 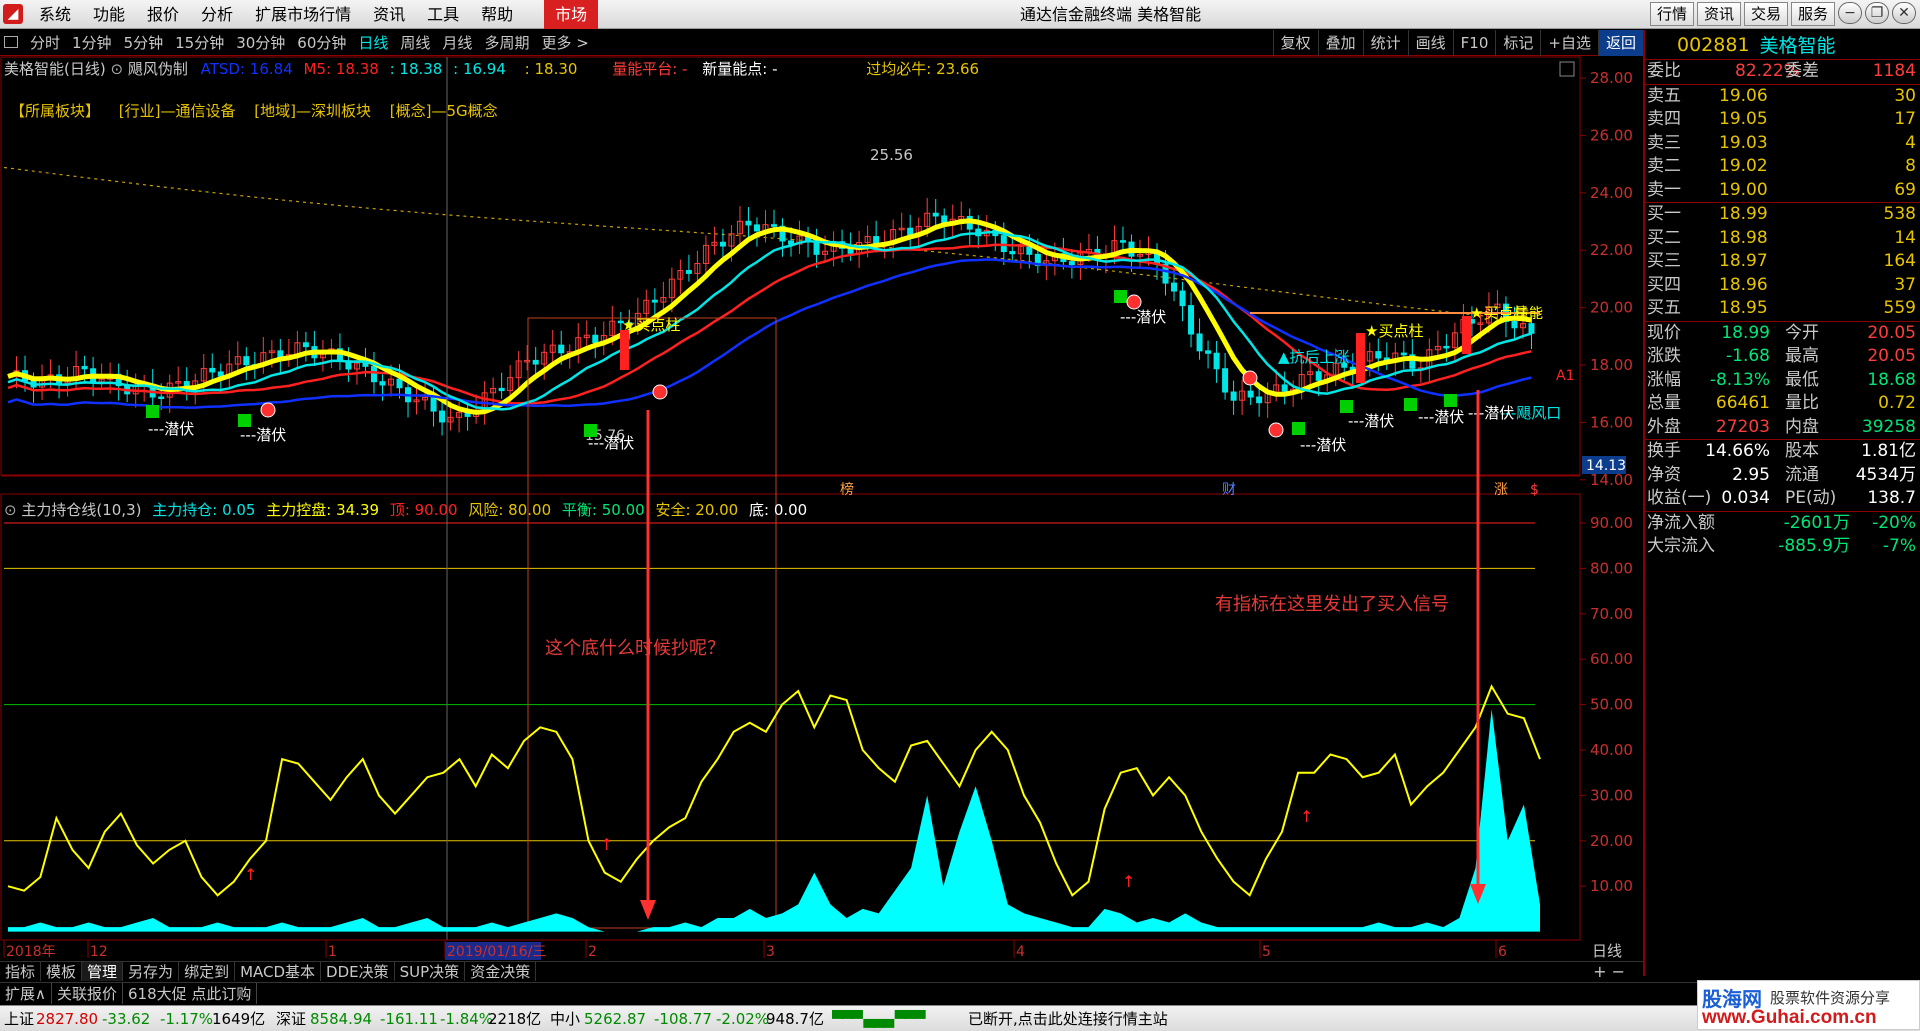 I want to click on x-axis-label: 6, so click(x=1502, y=952).